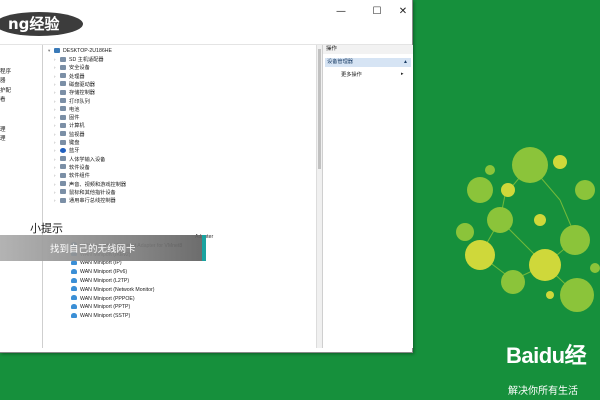 The height and width of the screenshot is (400, 600). What do you see at coordinates (82, 84) in the screenshot?
I see `tree-category-label: 磁盘驱动器` at bounding box center [82, 84].